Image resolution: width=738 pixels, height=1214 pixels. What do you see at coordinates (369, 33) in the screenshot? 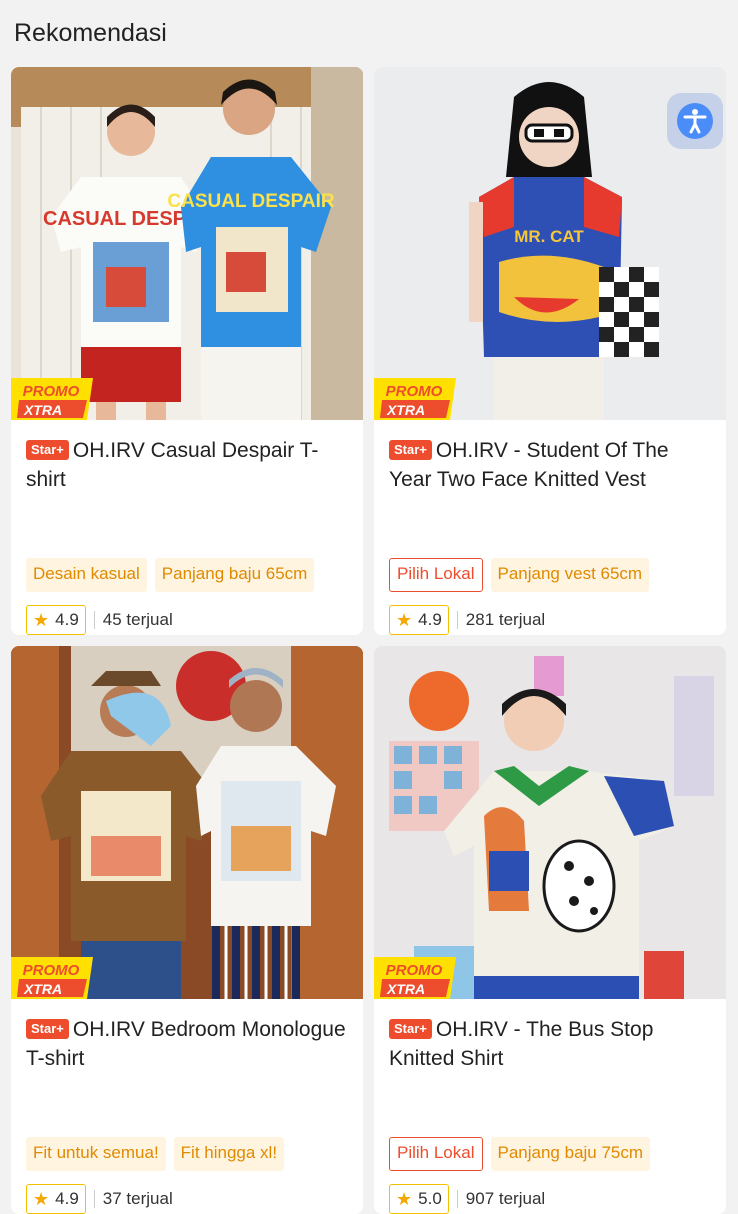
I see `section-header: Rekomendasi` at bounding box center [369, 33].